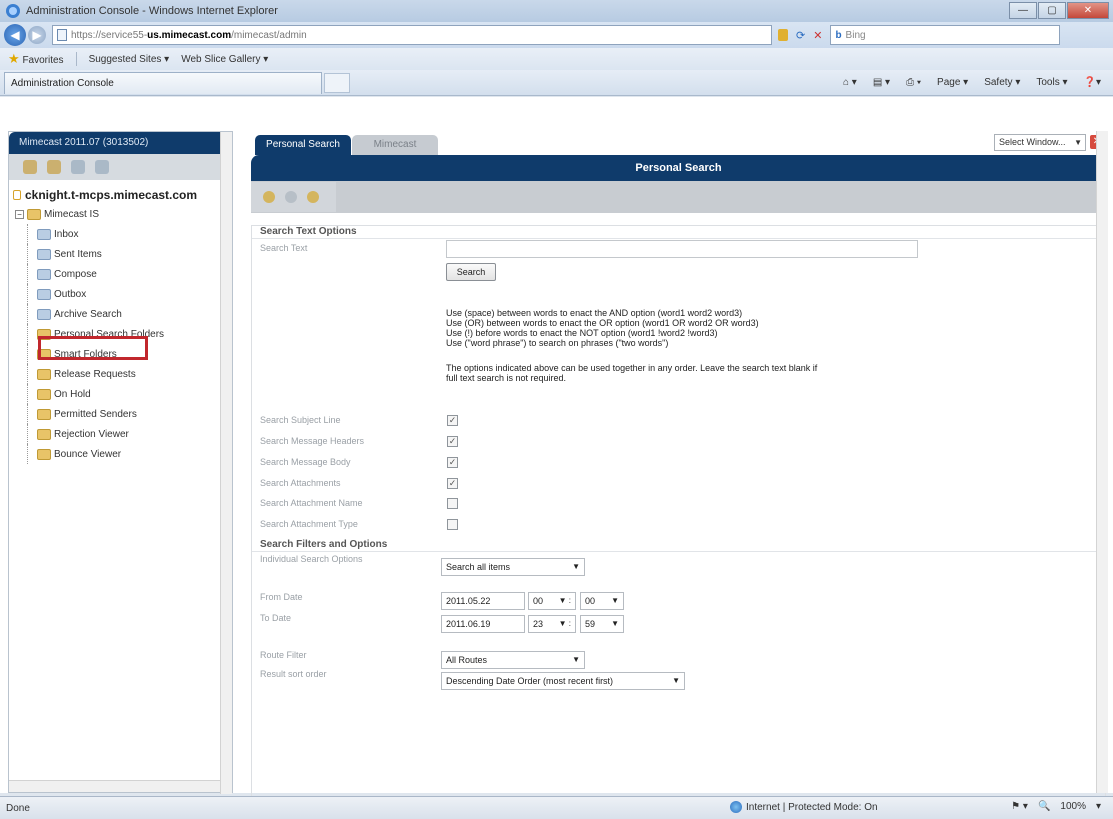  Describe the element at coordinates (783, 35) in the screenshot. I see `lock-icon` at that location.